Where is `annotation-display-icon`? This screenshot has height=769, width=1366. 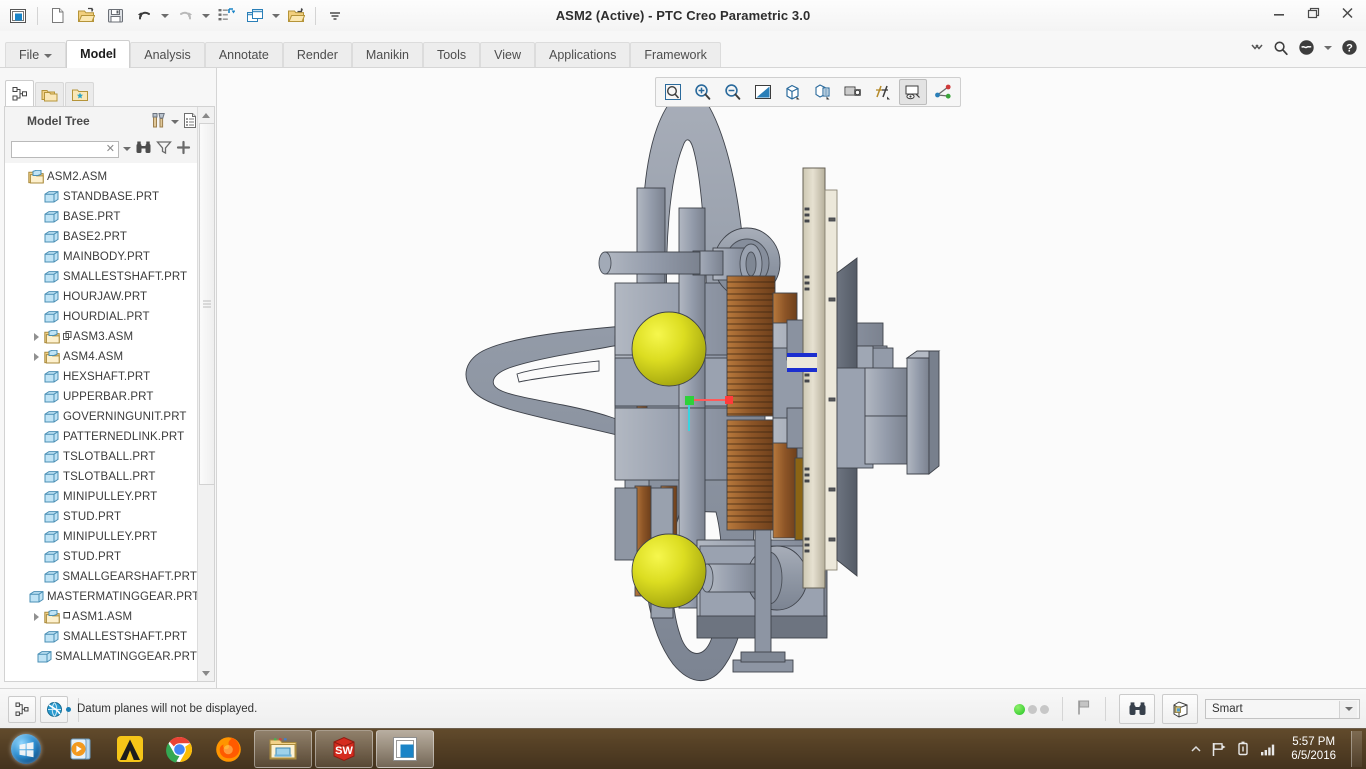
annotation-display-icon is located at coordinates (913, 92).